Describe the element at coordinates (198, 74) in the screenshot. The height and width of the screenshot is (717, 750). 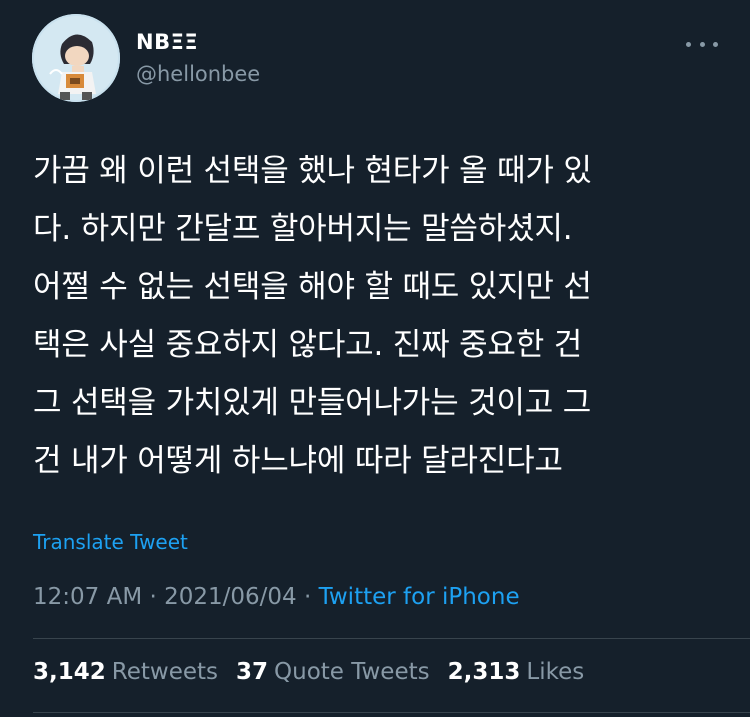
I see `handle: @hellonbee` at that location.